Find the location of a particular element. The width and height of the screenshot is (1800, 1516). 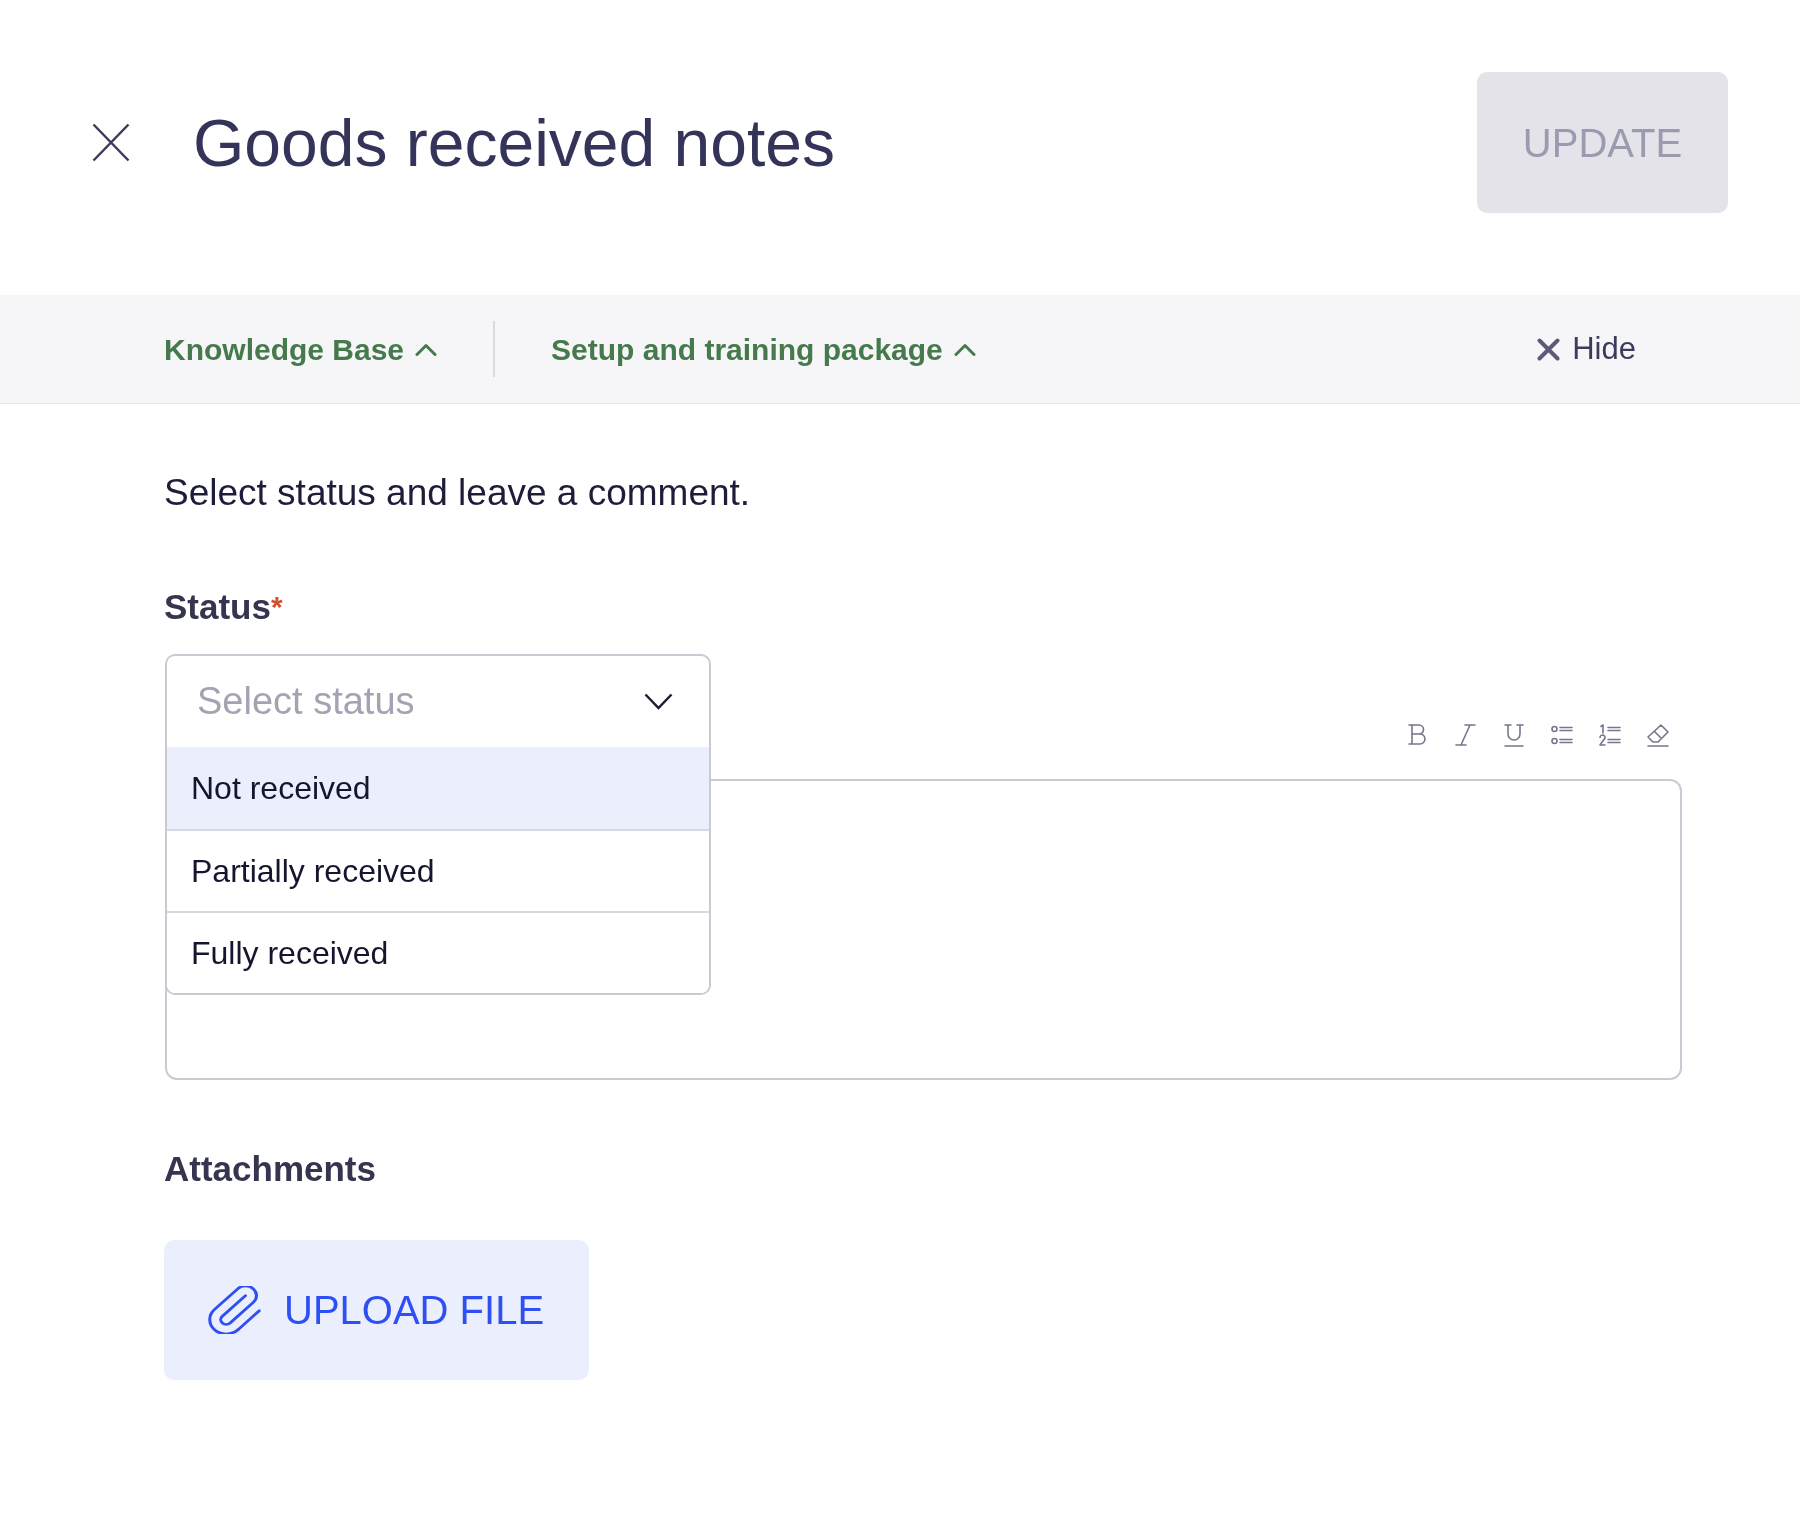

status-label: Status is located at coordinates (217, 607).